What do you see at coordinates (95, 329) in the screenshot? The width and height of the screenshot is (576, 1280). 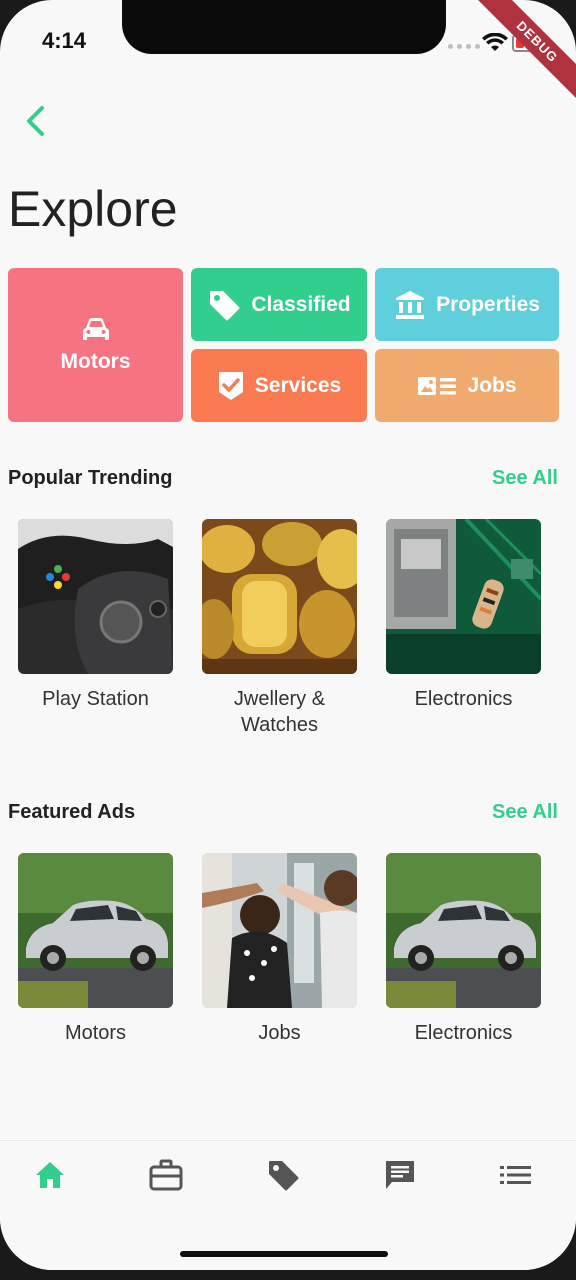 I see `car-icon` at bounding box center [95, 329].